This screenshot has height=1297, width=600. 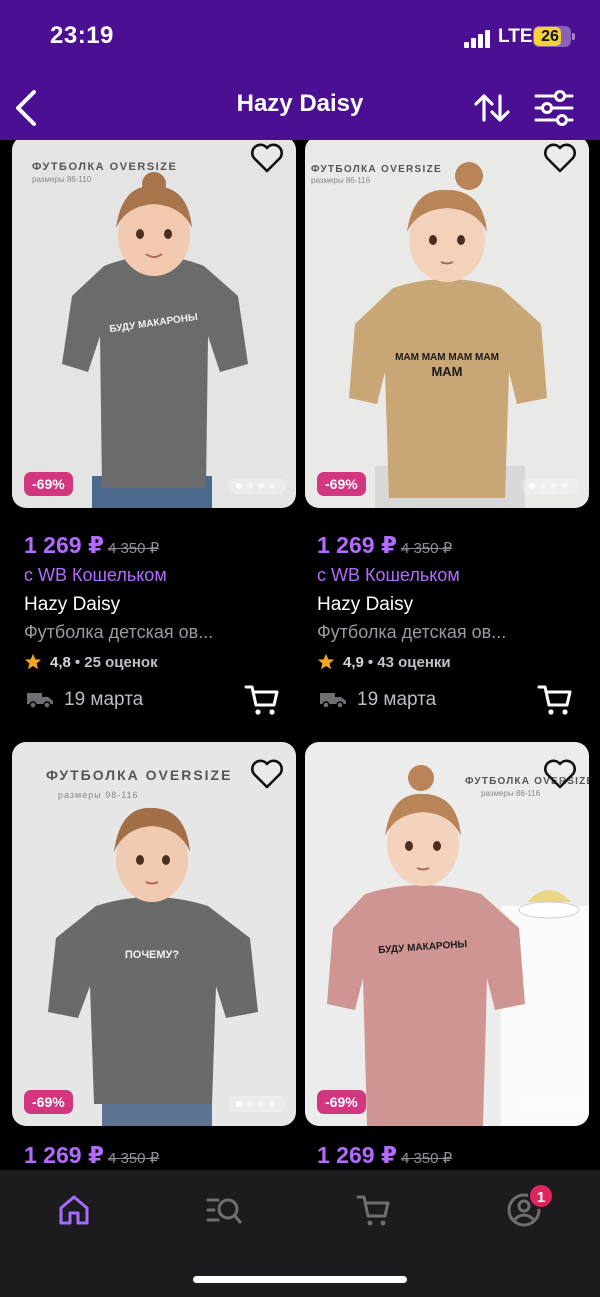 I want to click on reviews-count: 25 оценок, so click(x=121, y=662).